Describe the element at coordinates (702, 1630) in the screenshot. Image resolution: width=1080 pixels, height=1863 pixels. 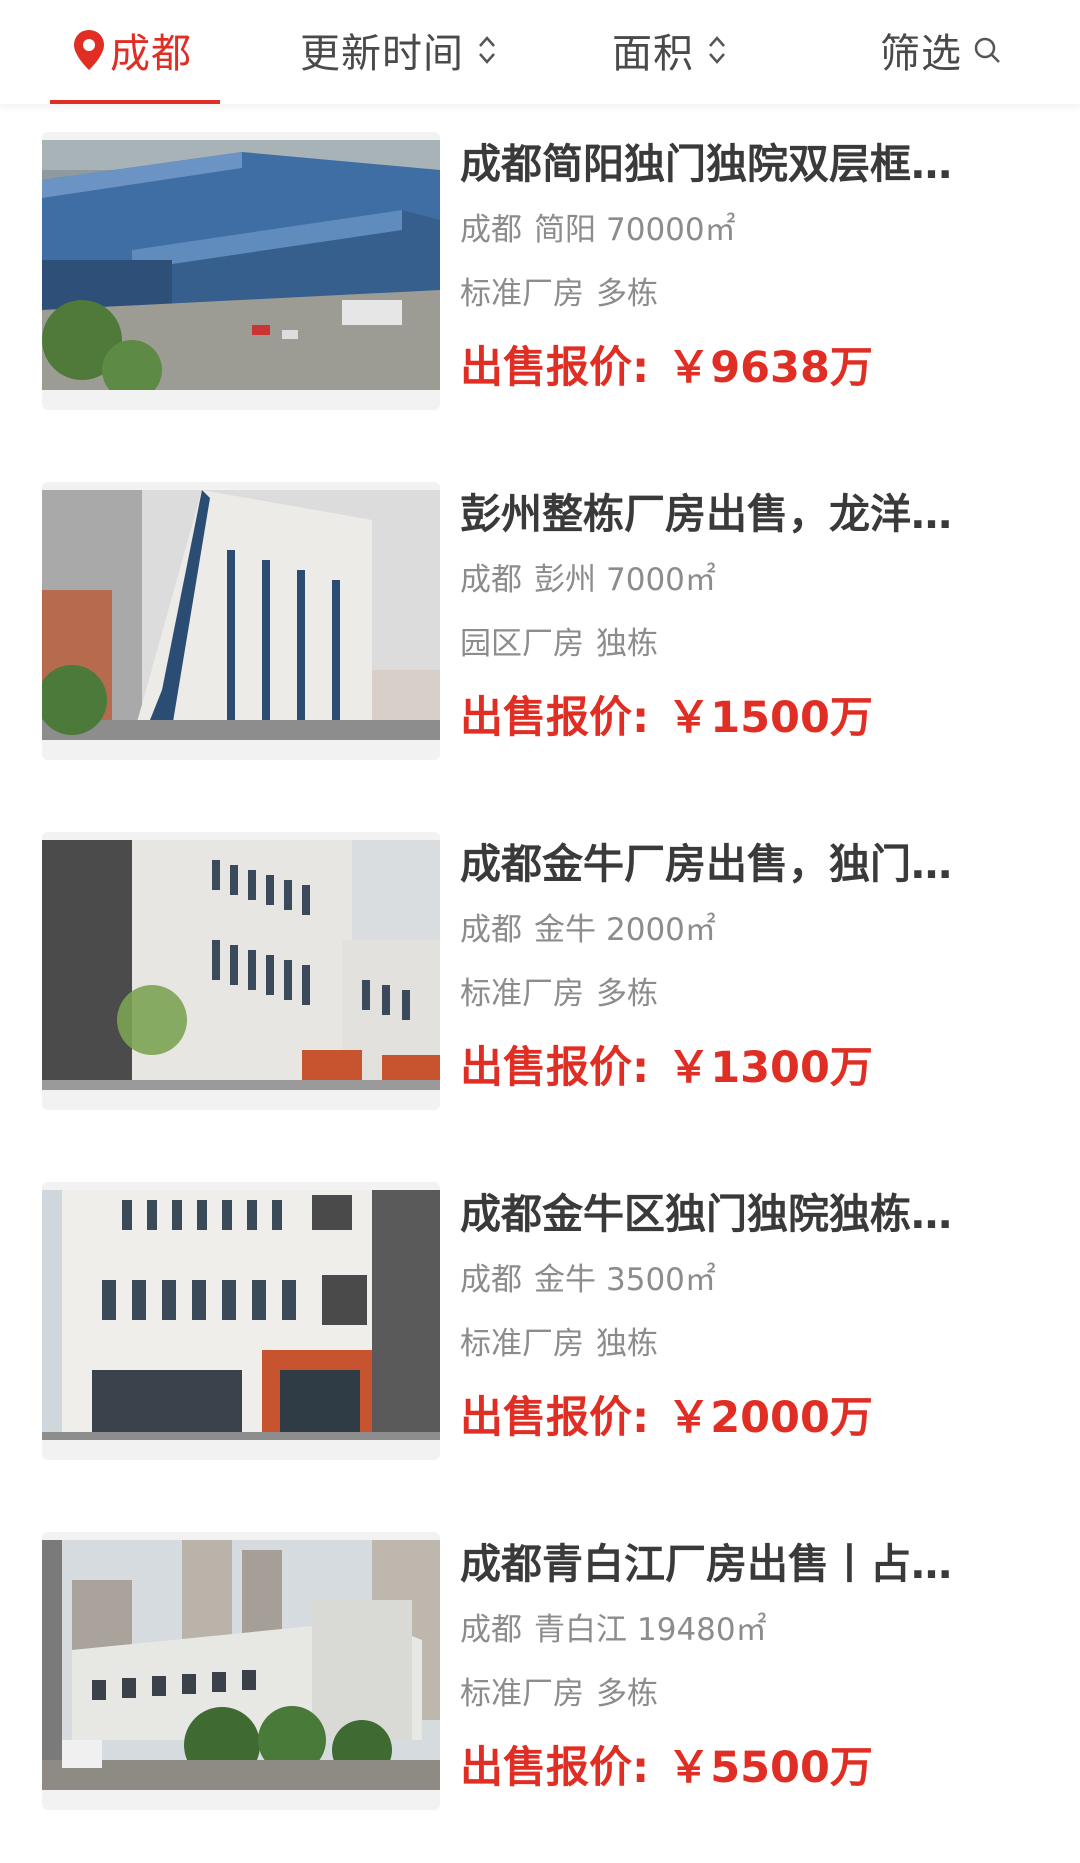
I see `listing-area: 19480㎡` at that location.